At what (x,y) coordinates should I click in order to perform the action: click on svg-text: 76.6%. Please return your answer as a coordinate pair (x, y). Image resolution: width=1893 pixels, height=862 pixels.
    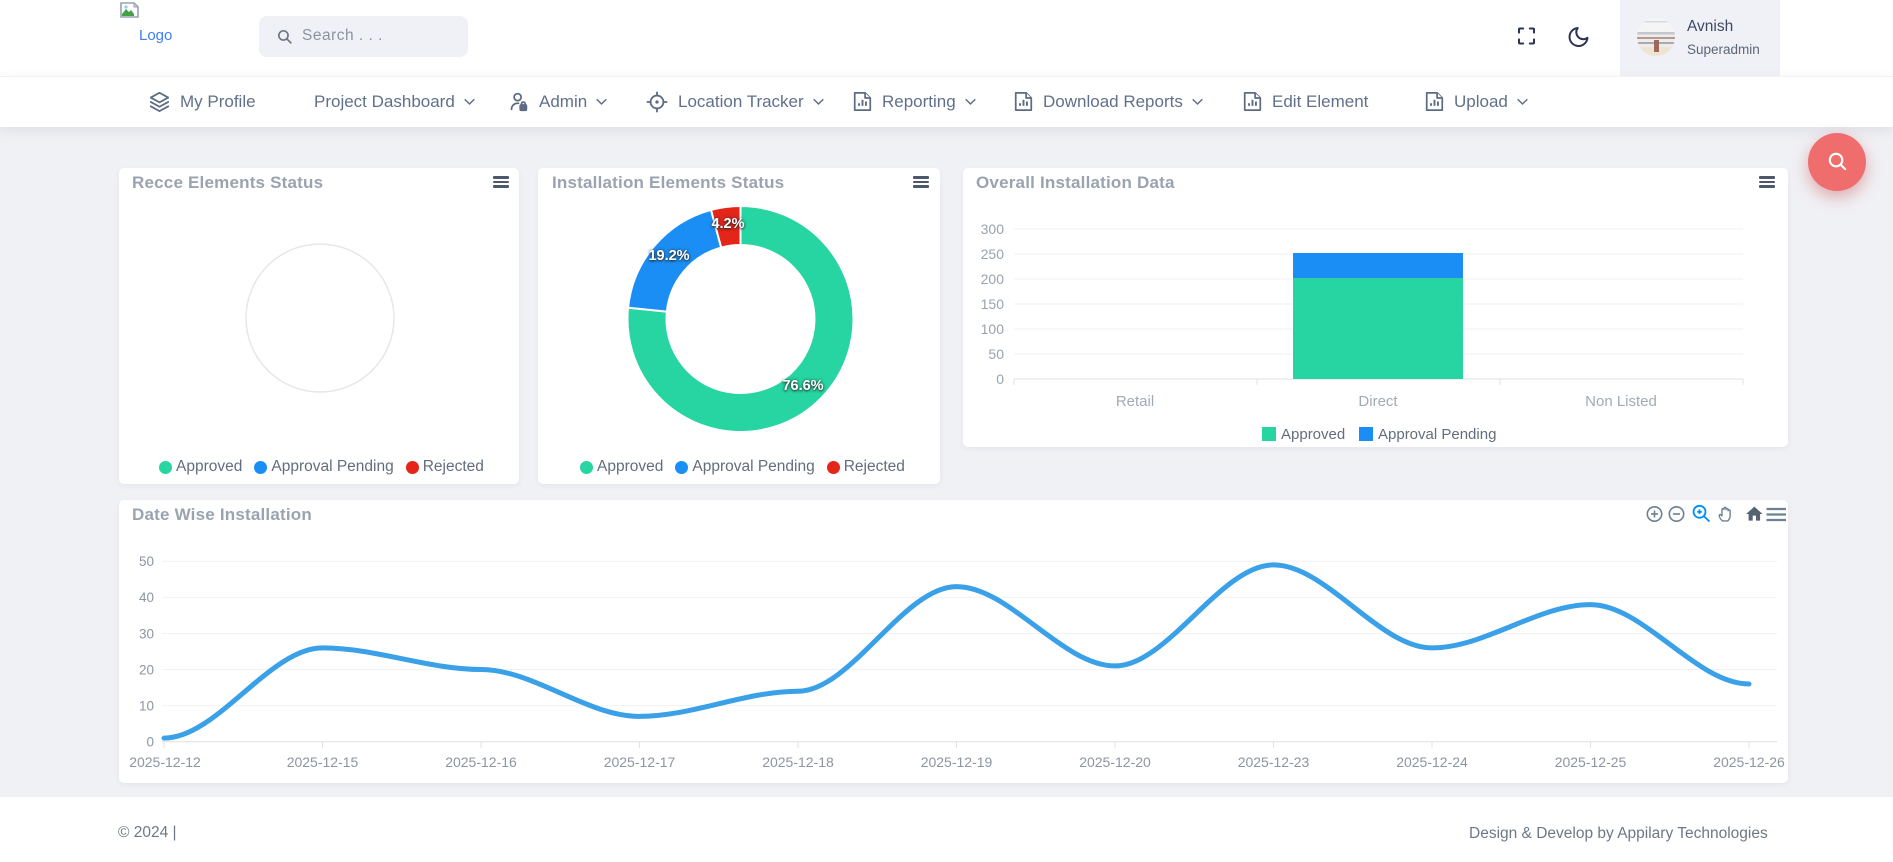
    Looking at the image, I should click on (802, 386).